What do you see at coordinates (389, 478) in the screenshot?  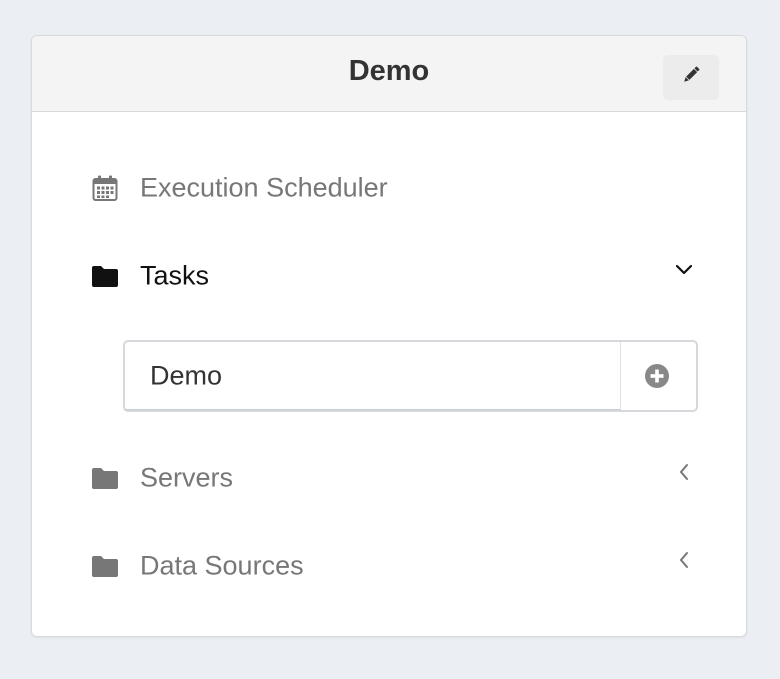 I see `nav-item-servers: Servers` at bounding box center [389, 478].